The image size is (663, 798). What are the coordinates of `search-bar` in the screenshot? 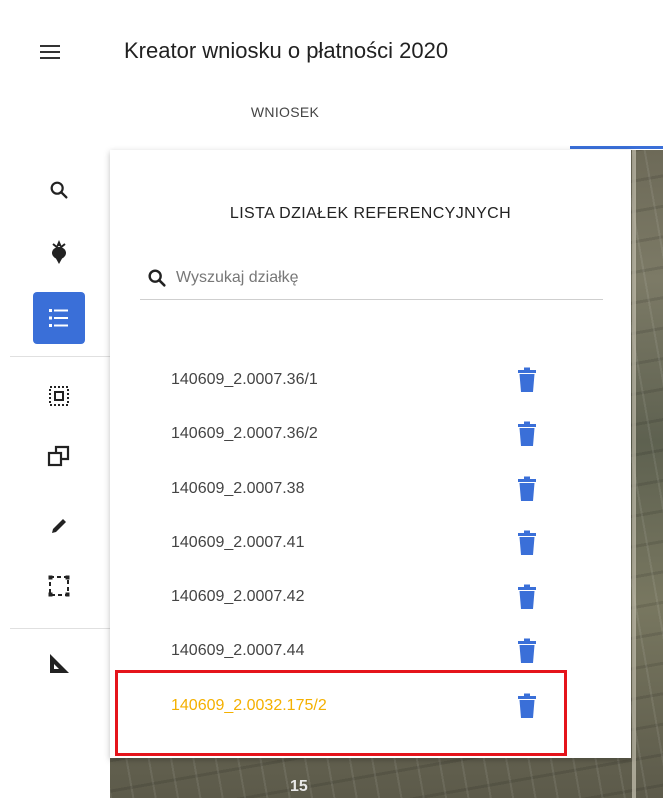 It's located at (371, 279).